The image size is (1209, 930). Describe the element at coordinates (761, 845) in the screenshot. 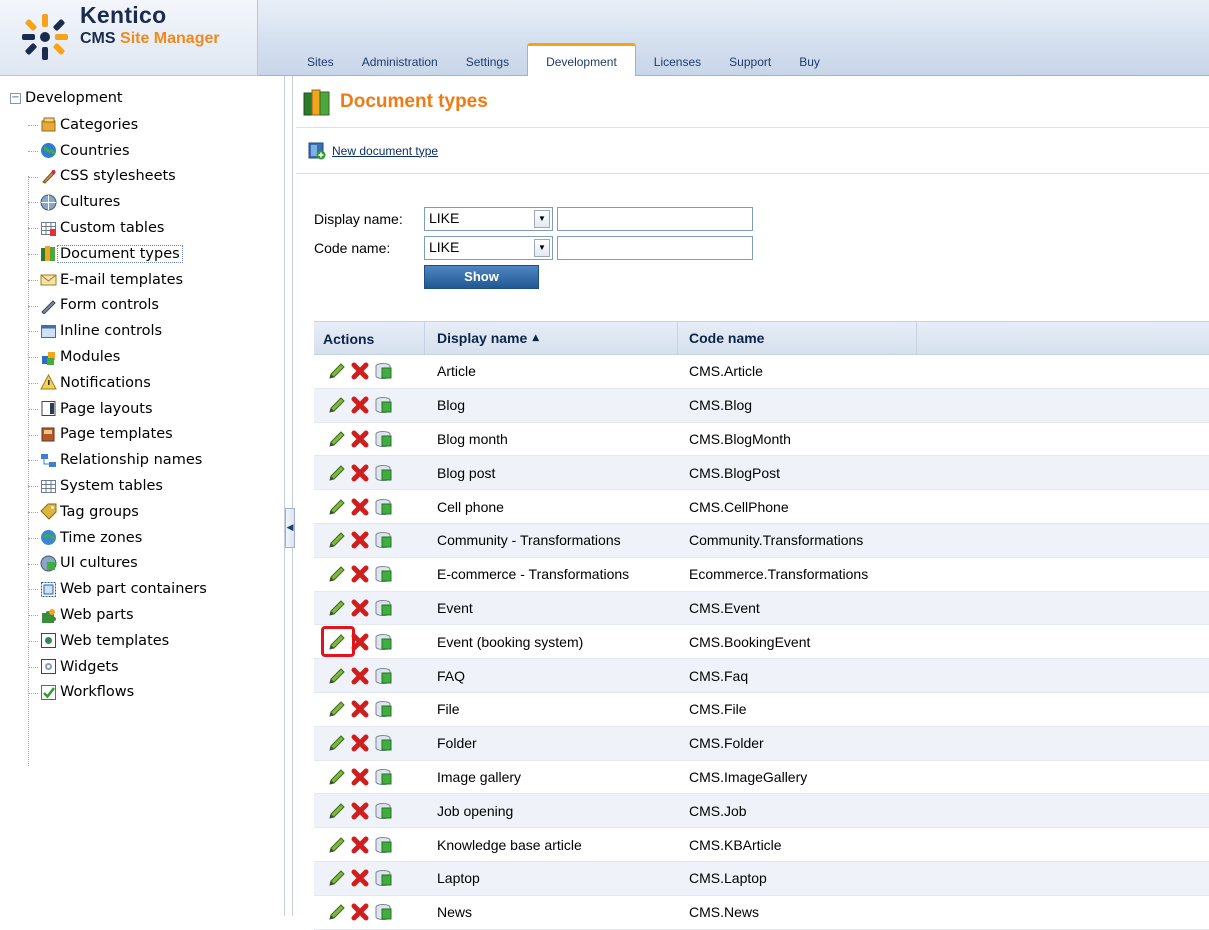

I see `table-row: Knowledge base article CMS.KBArticle` at that location.